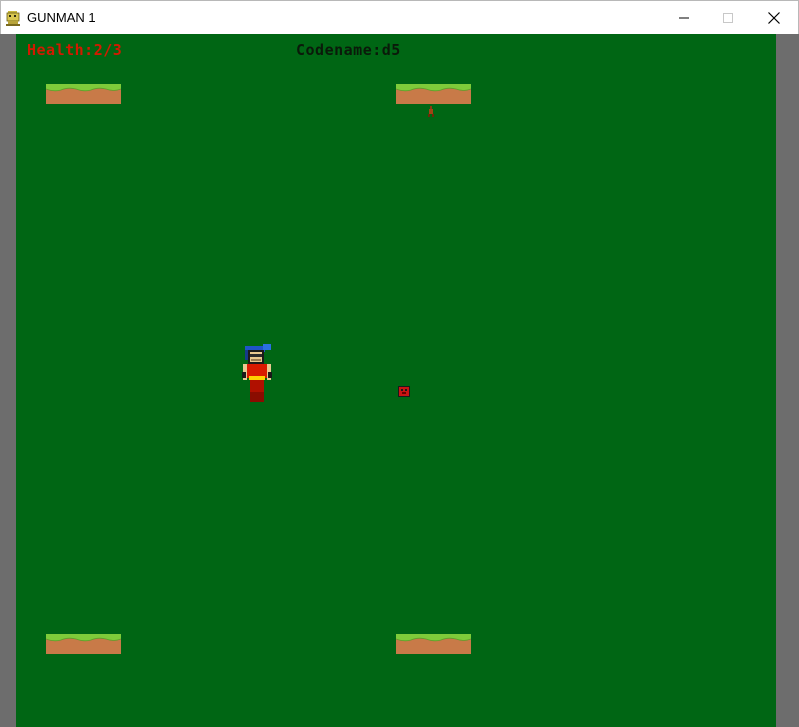  I want to click on window-title: GUNMAN 1, so click(61, 17).